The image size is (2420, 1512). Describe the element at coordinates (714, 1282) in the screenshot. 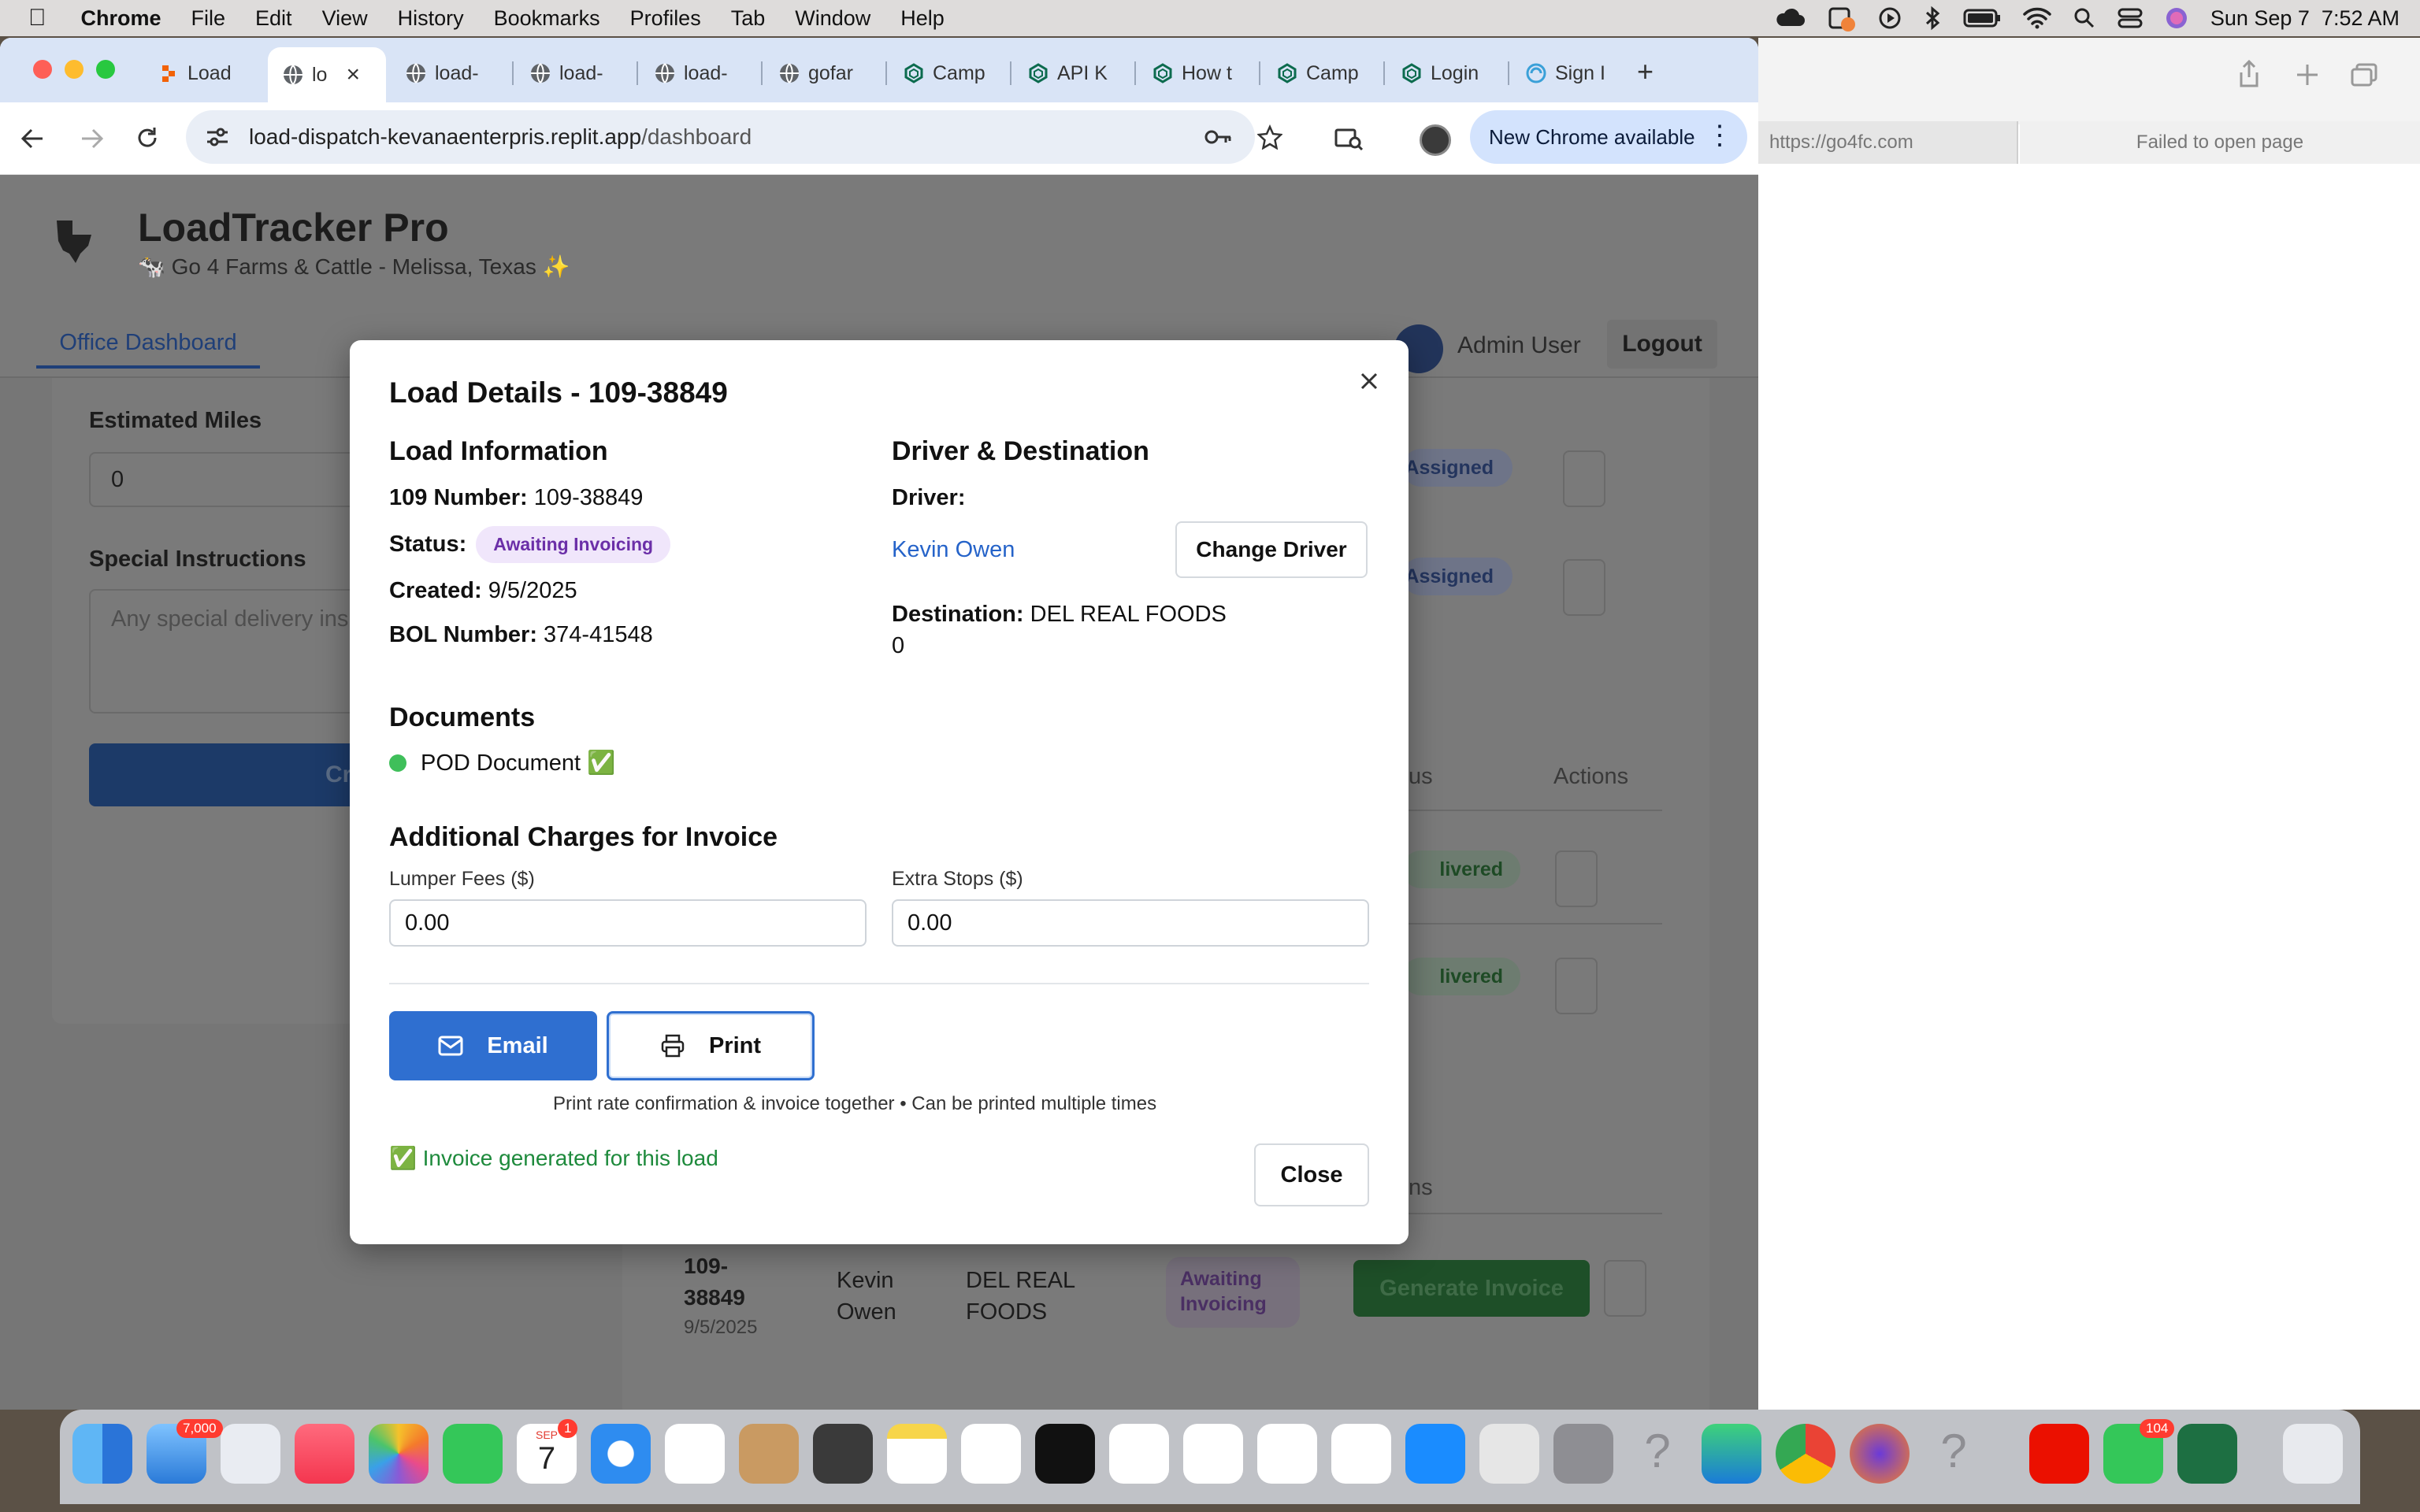

I see `row-load-number: 109- 38849` at that location.